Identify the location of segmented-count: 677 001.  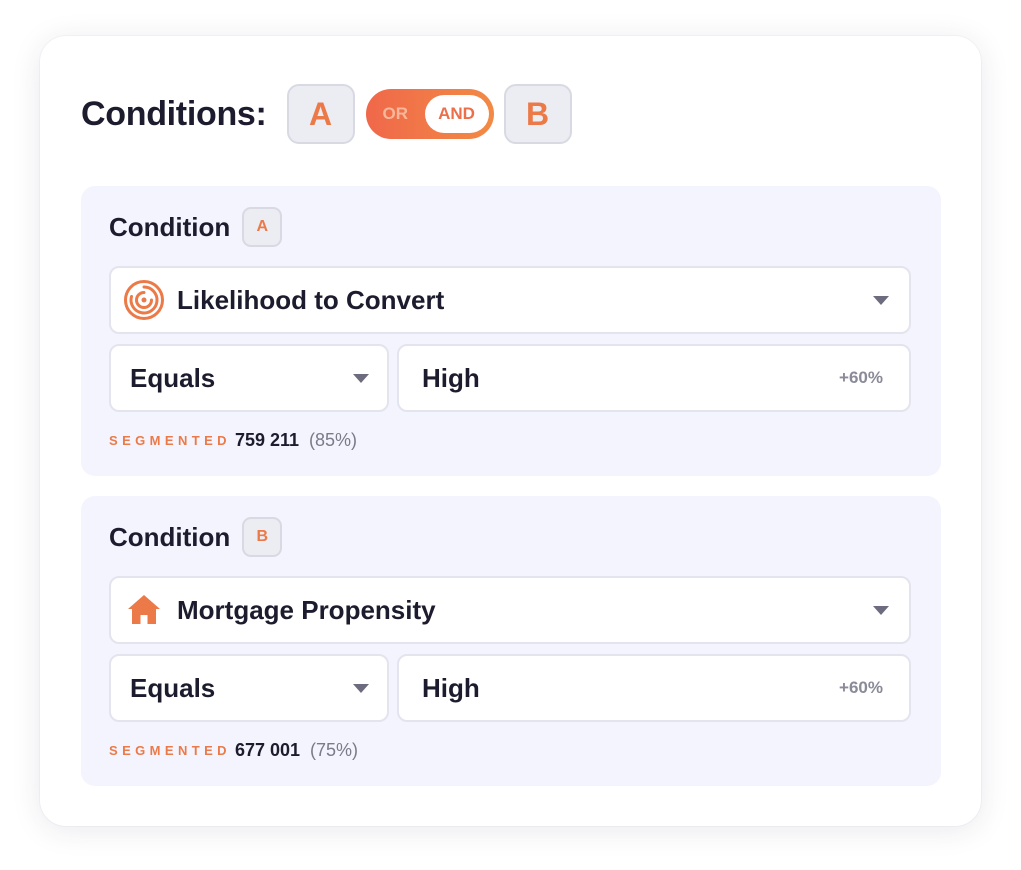
(267, 749).